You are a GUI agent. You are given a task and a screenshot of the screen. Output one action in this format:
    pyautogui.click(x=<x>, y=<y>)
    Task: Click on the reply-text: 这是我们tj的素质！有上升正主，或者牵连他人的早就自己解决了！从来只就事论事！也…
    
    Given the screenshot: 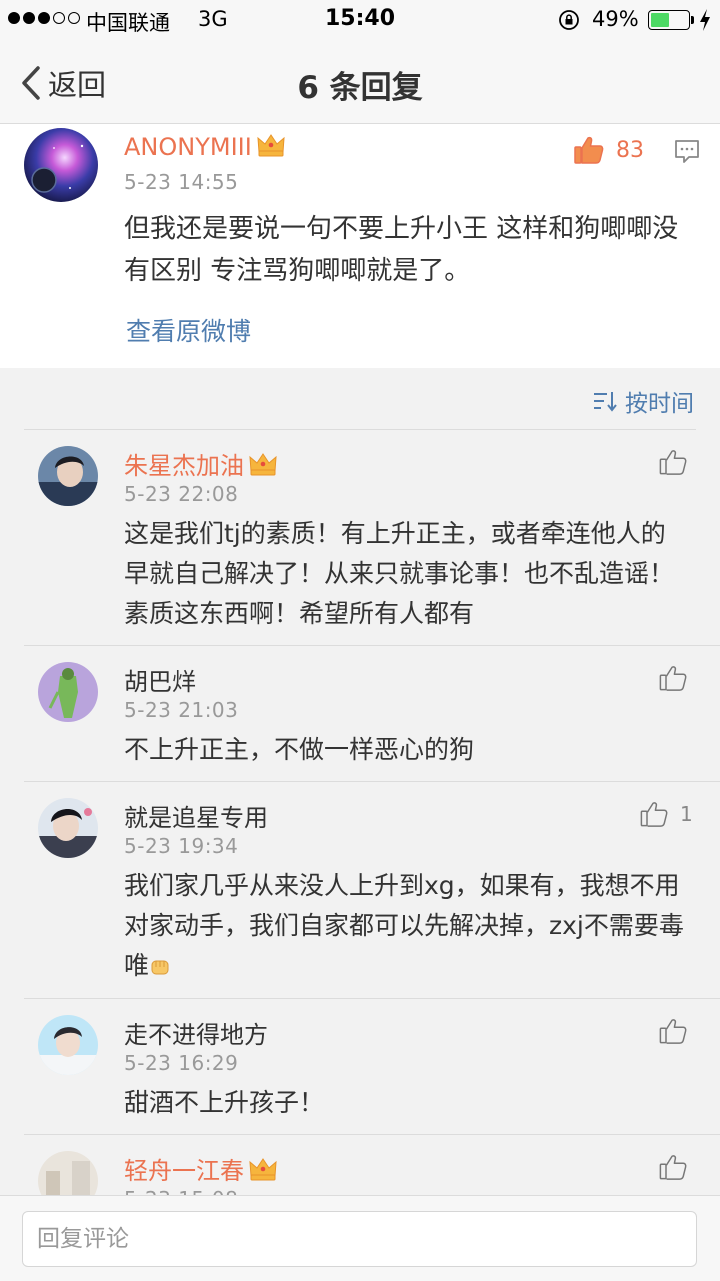 What is the action you would take?
    pyautogui.click(x=399, y=573)
    